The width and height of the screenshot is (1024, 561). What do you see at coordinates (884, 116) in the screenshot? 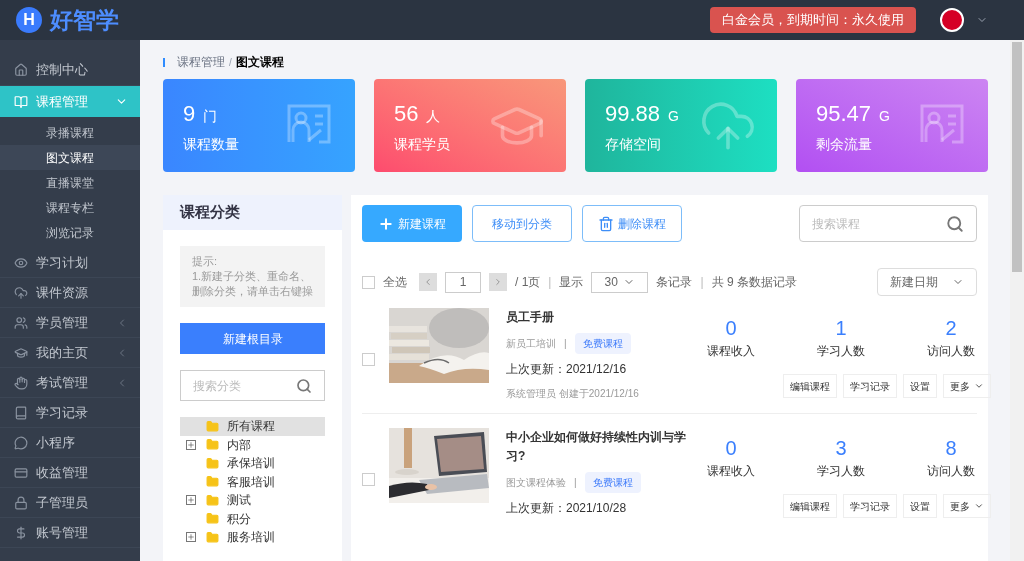
I see `stat-unit: G` at bounding box center [884, 116].